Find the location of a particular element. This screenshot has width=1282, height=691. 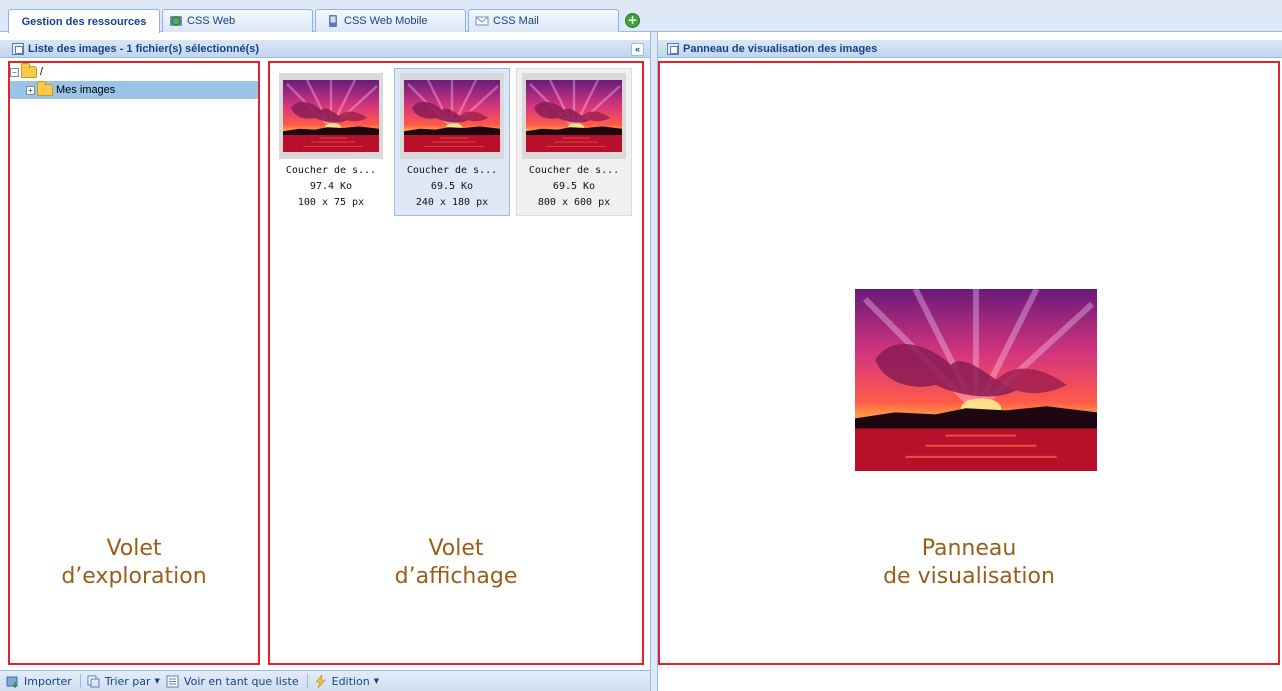

display-pane-label: Volet d’affichage is located at coordinates (456, 563).